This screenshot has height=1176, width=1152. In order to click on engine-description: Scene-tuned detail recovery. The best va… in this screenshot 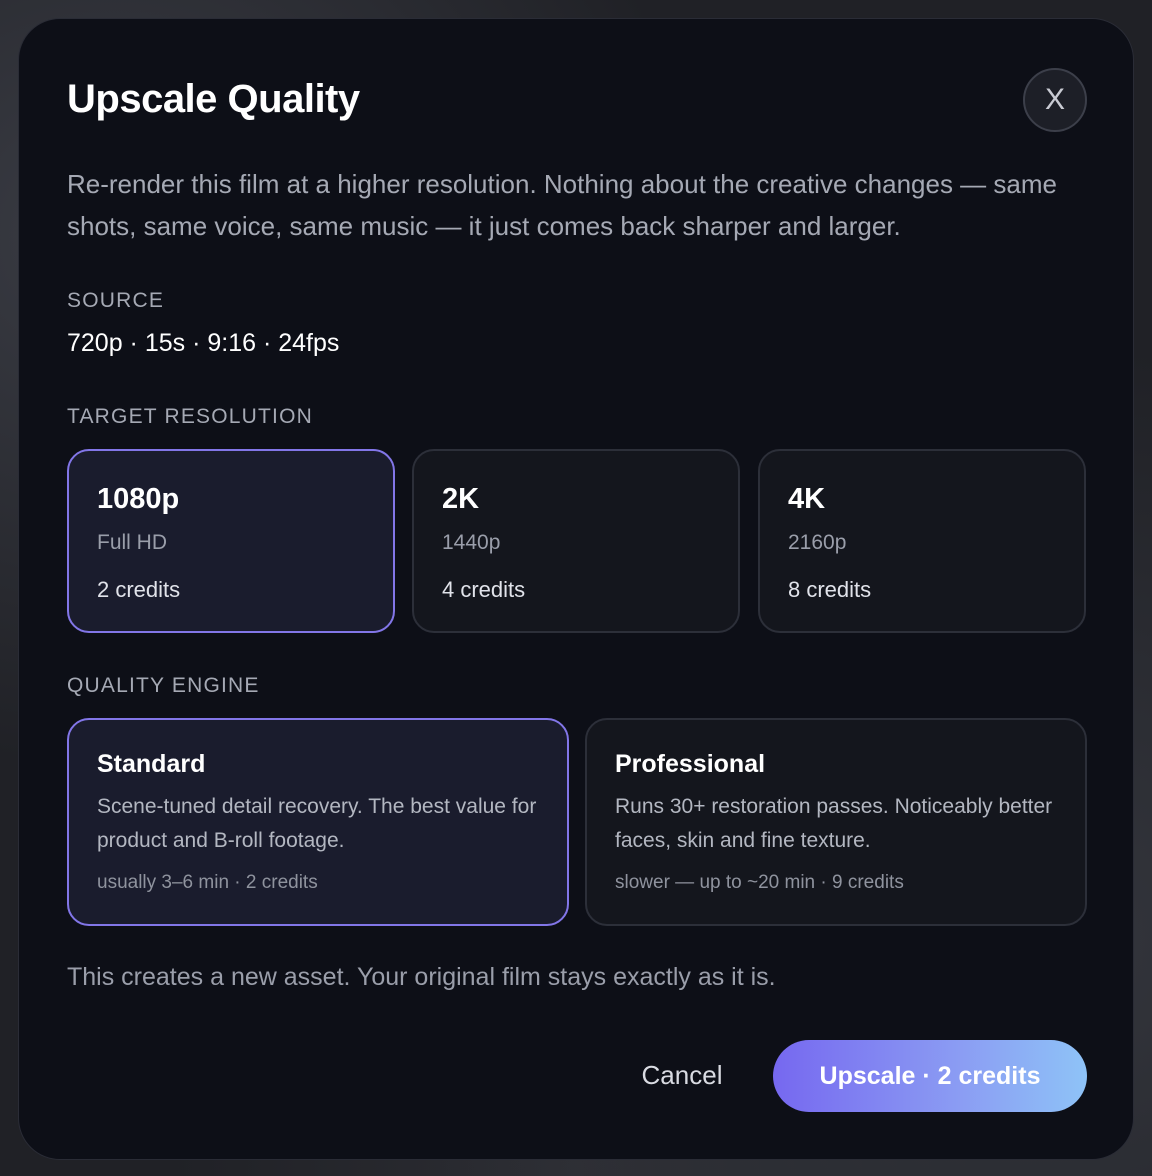, I will do `click(317, 823)`.